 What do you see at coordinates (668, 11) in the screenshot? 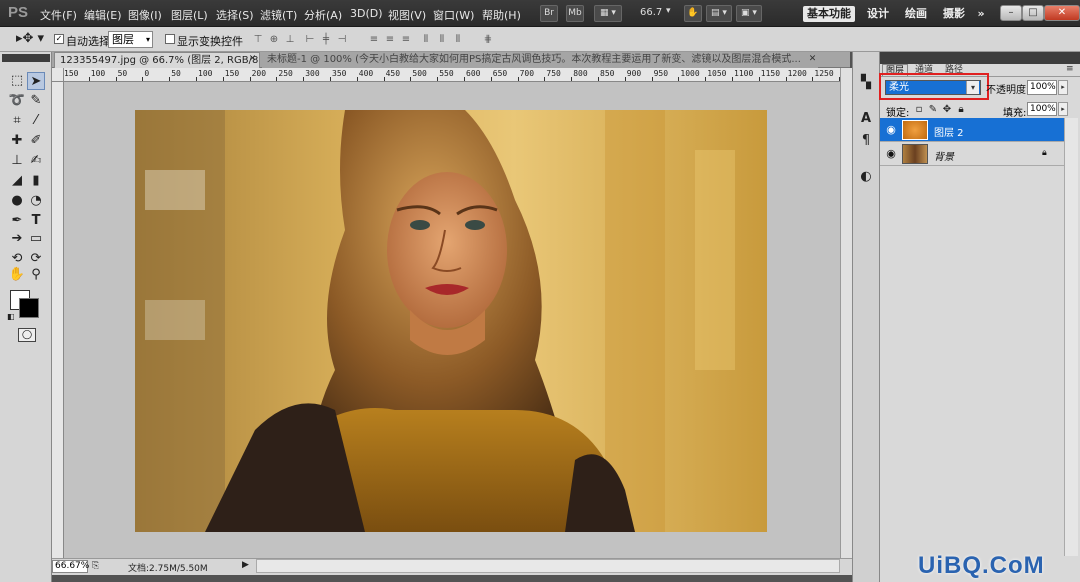
I see `zoom-dropdown-icon: ▾` at bounding box center [668, 11].